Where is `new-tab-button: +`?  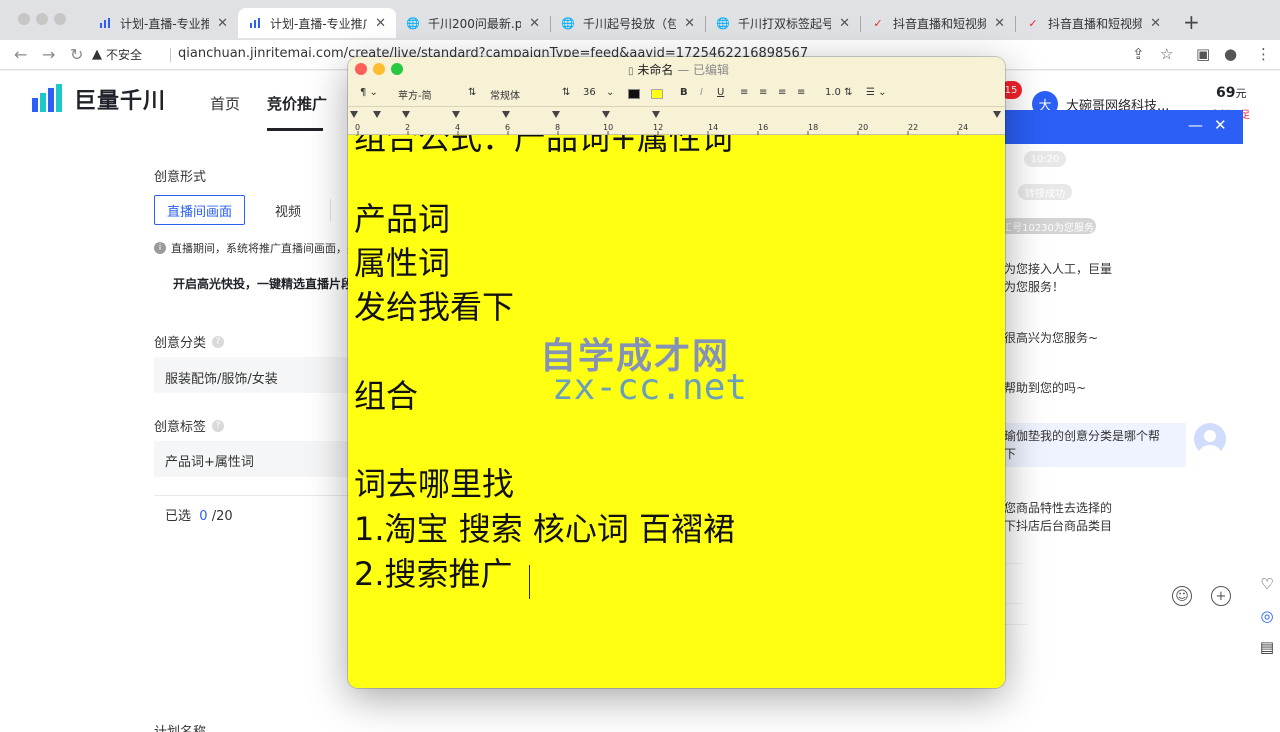 new-tab-button: + is located at coordinates (1191, 22).